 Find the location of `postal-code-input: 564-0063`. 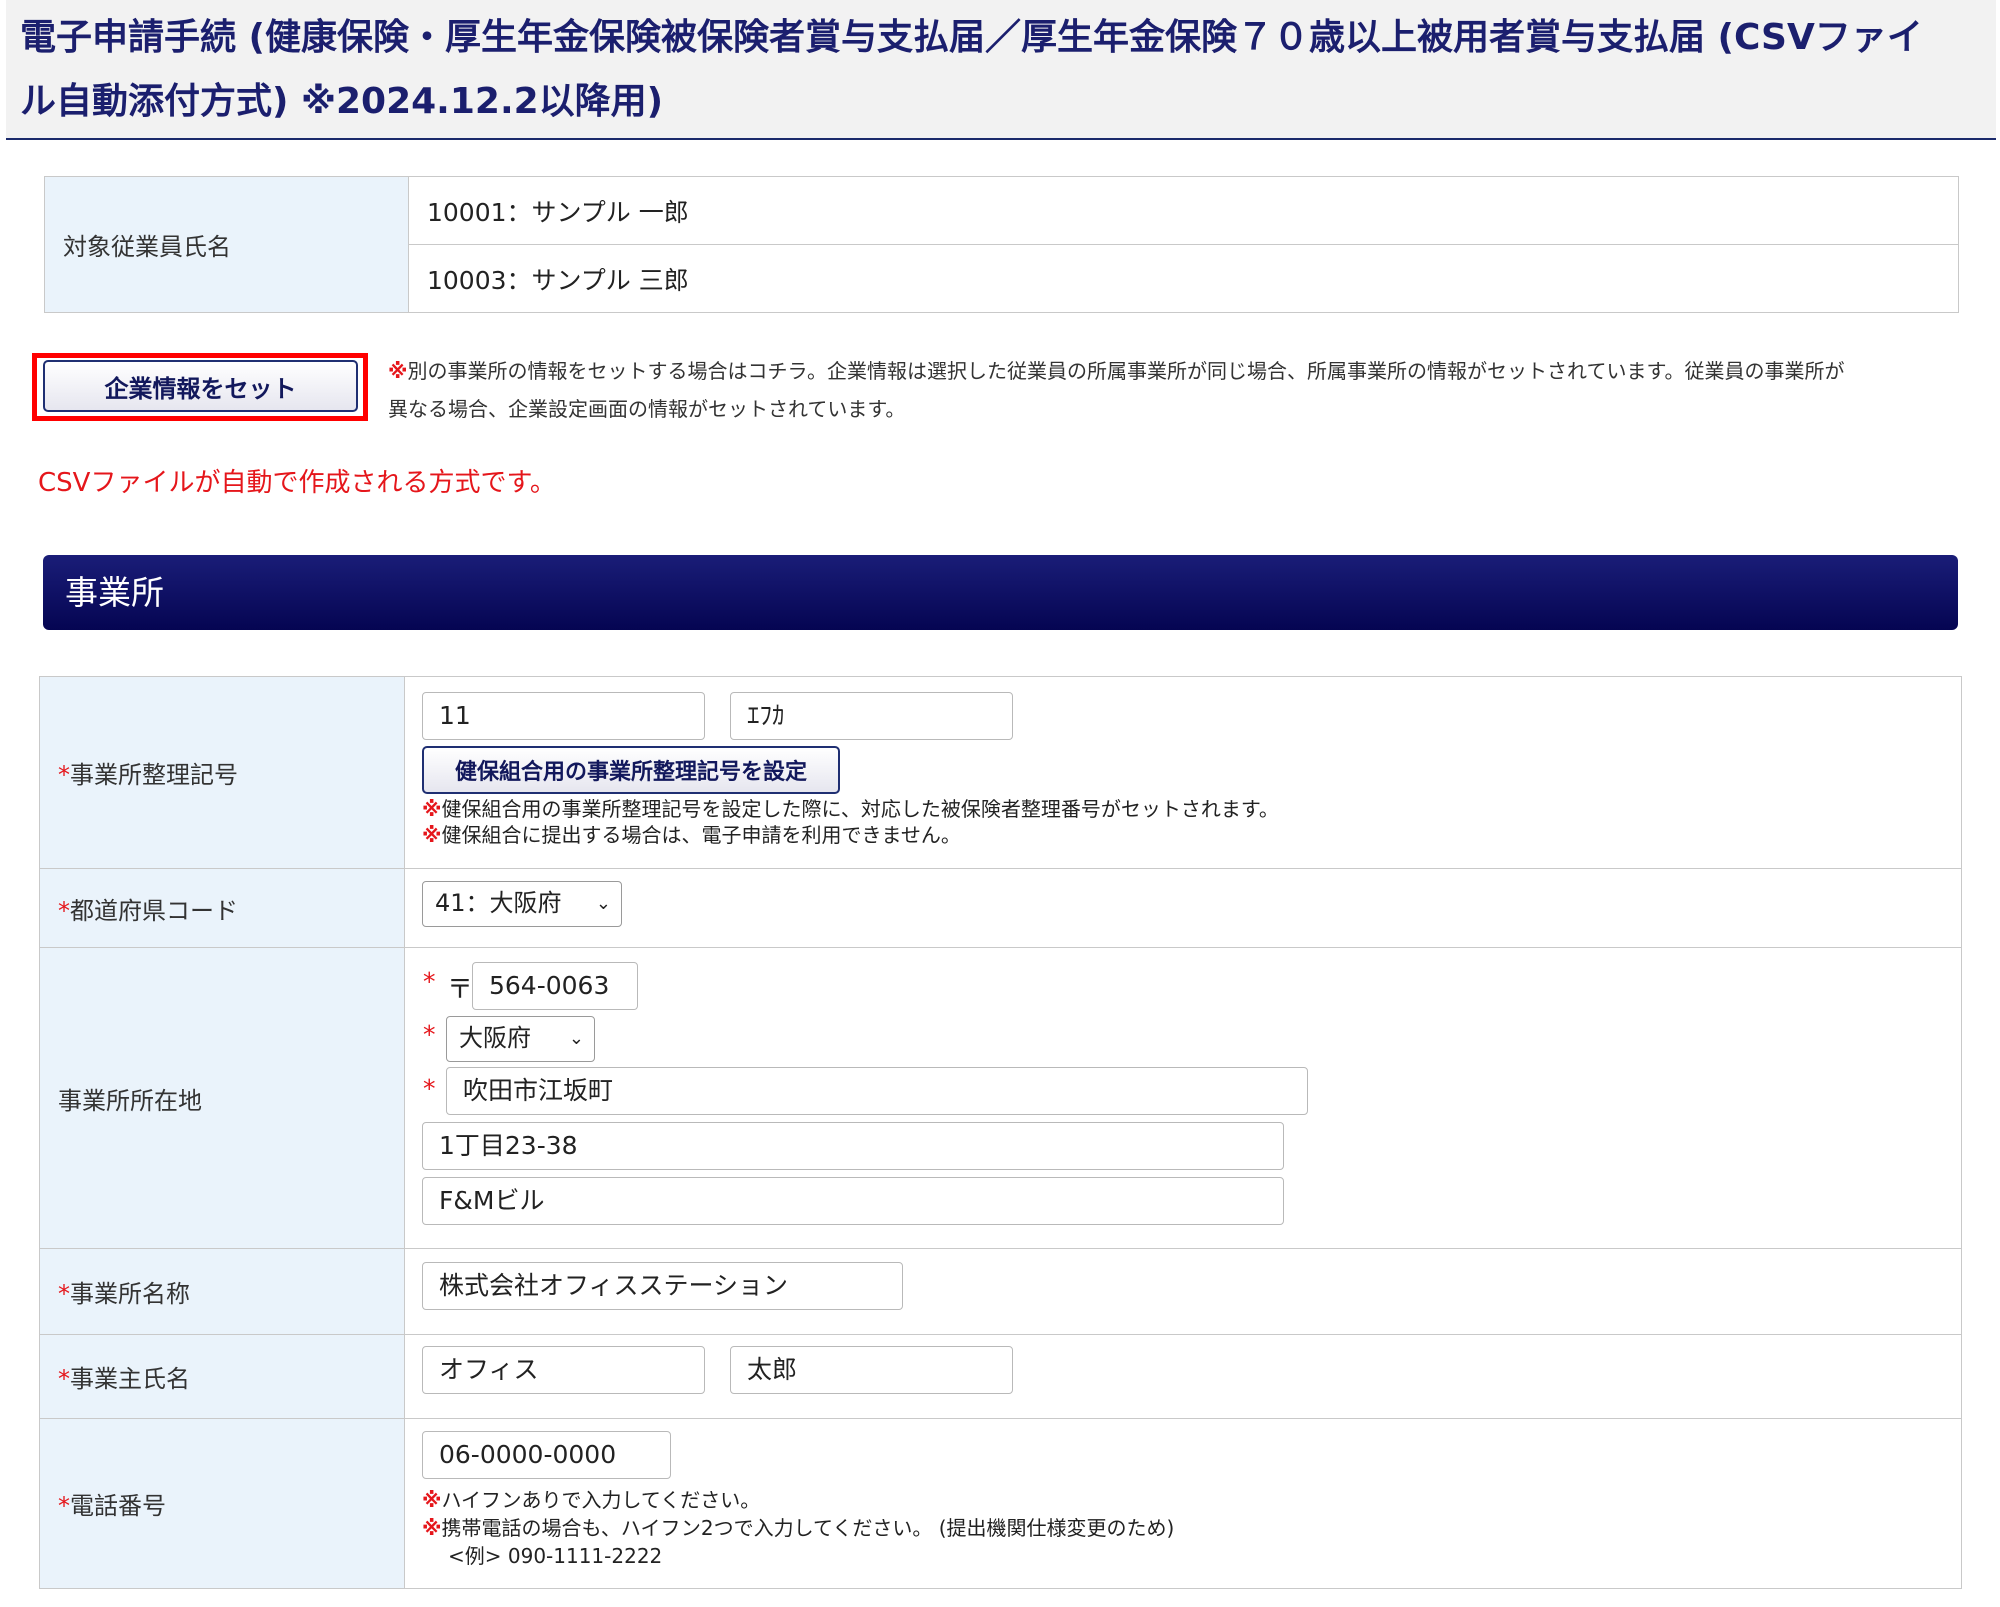

postal-code-input: 564-0063 is located at coordinates (555, 986).